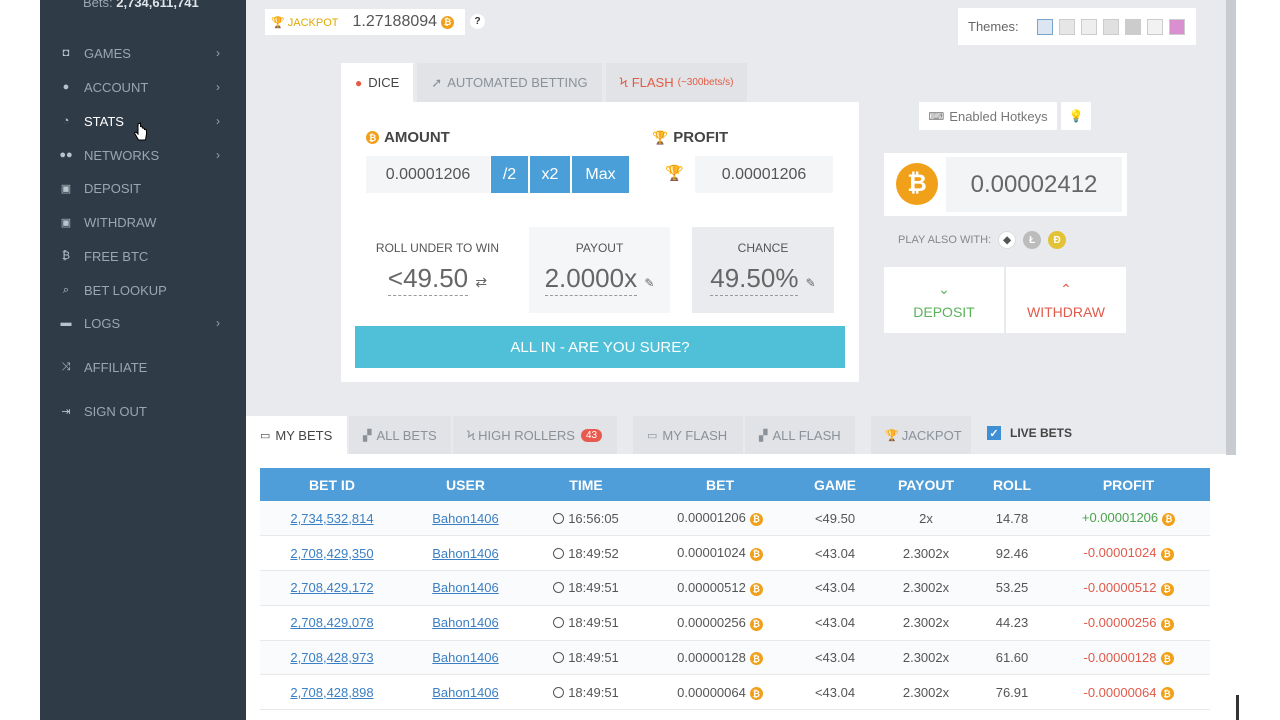  I want to click on tab-all-flash: ▞ ALL FLASH, so click(800, 435).